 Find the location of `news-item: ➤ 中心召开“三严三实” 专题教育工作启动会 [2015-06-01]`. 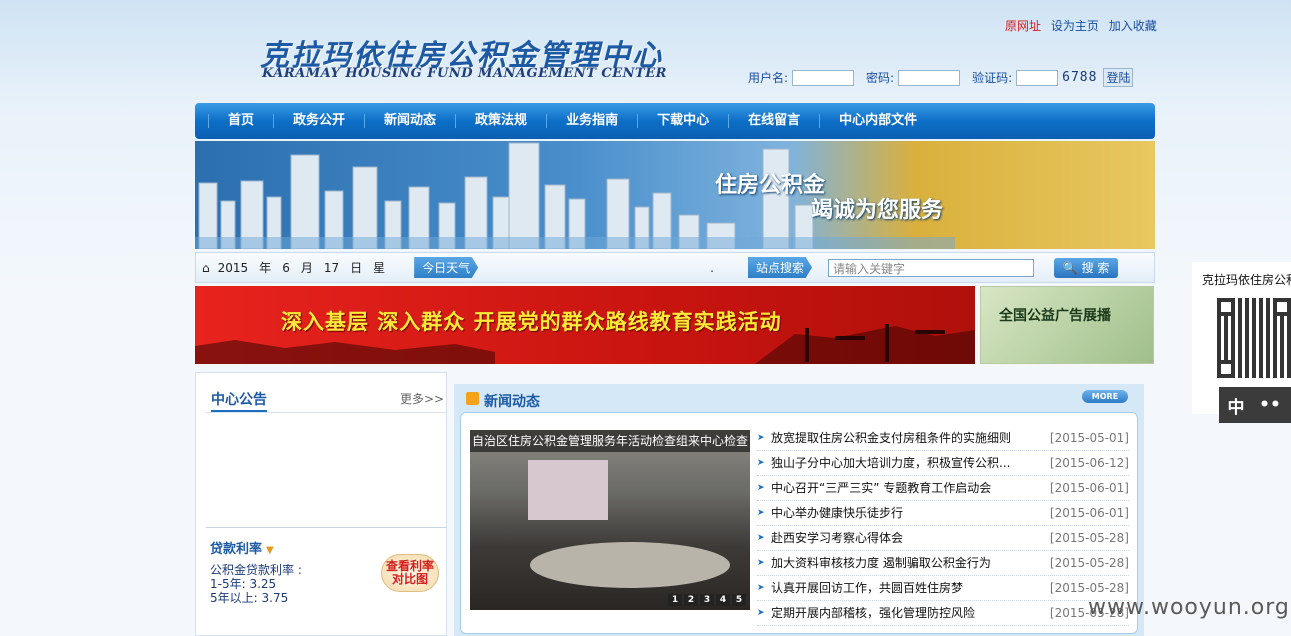

news-item: ➤ 中心召开“三严三实” 专题教育工作启动会 [2015-06-01] is located at coordinates (943, 488).